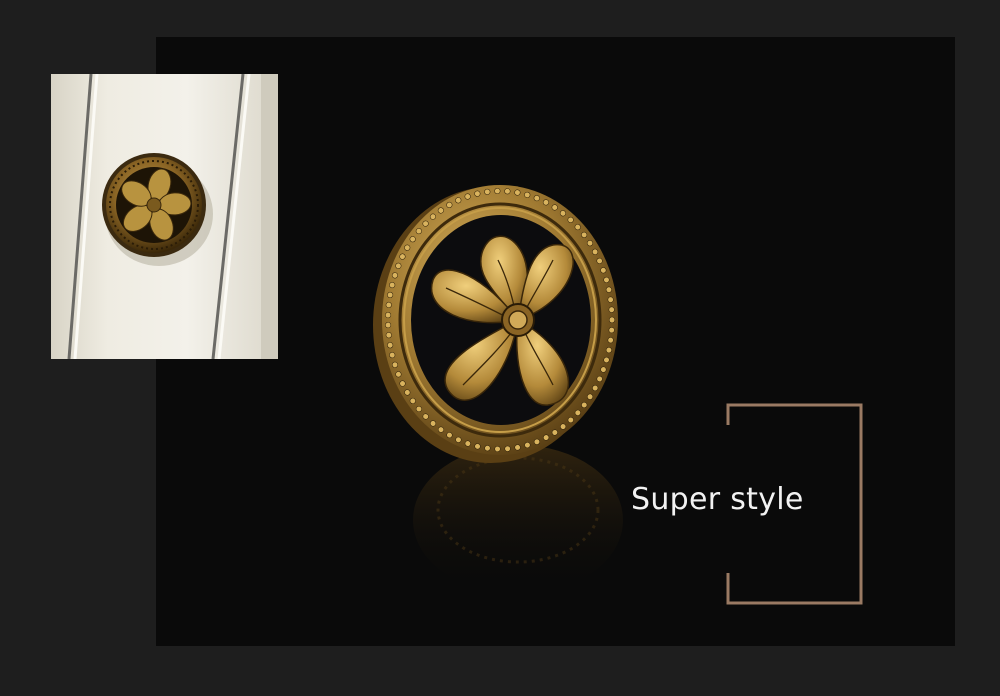  I want to click on cabinet-door-illustration, so click(164, 216).